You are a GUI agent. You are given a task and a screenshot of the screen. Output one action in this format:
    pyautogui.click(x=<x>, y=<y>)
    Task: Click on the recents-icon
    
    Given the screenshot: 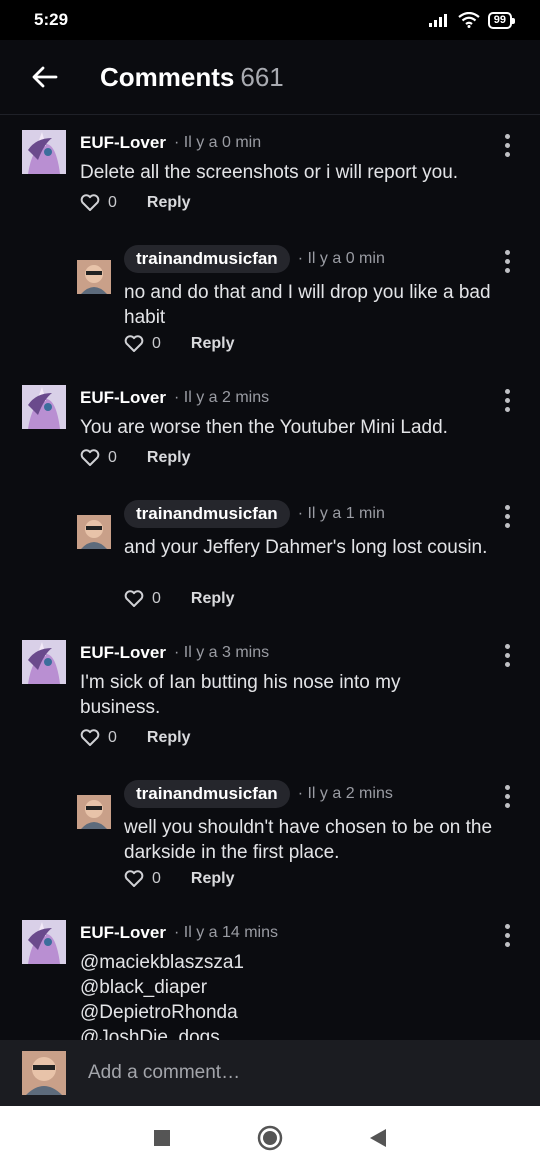 What is the action you would take?
    pyautogui.click(x=162, y=1138)
    